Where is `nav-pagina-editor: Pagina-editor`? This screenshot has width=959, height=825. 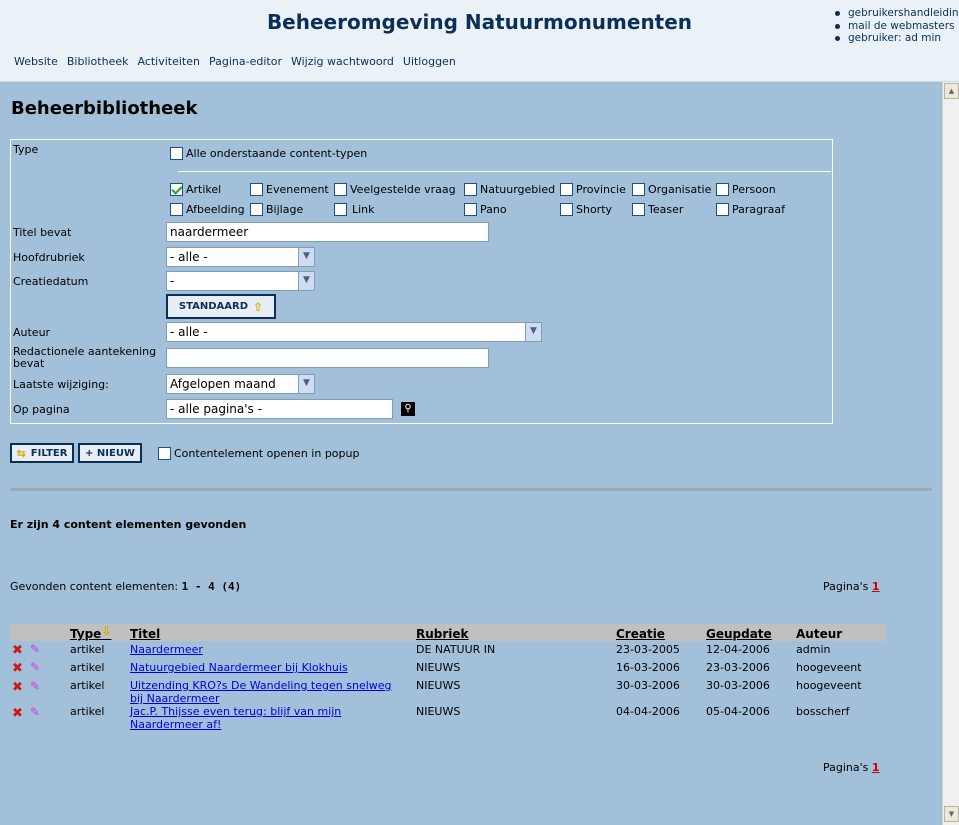 nav-pagina-editor: Pagina-editor is located at coordinates (245, 61).